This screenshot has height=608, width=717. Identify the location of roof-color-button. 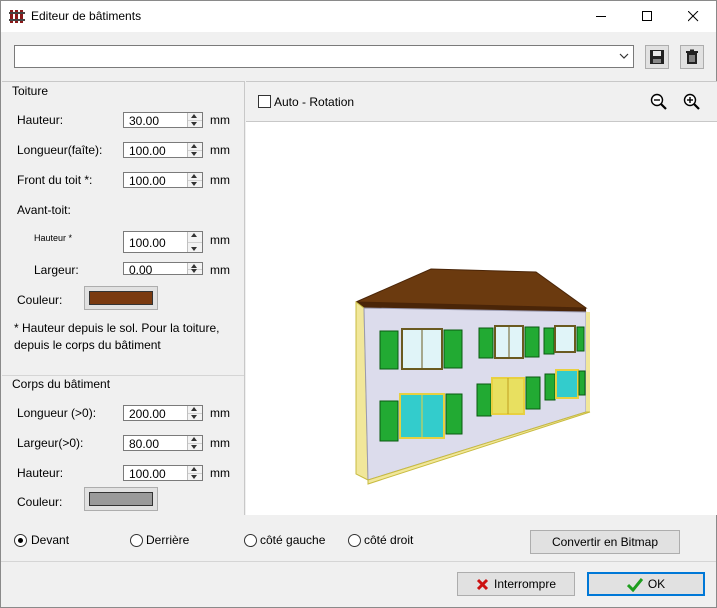
(121, 298).